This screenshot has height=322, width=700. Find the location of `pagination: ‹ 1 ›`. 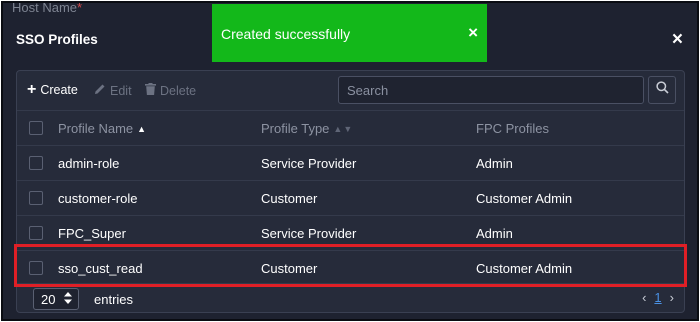

pagination: ‹ 1 › is located at coordinates (658, 297).